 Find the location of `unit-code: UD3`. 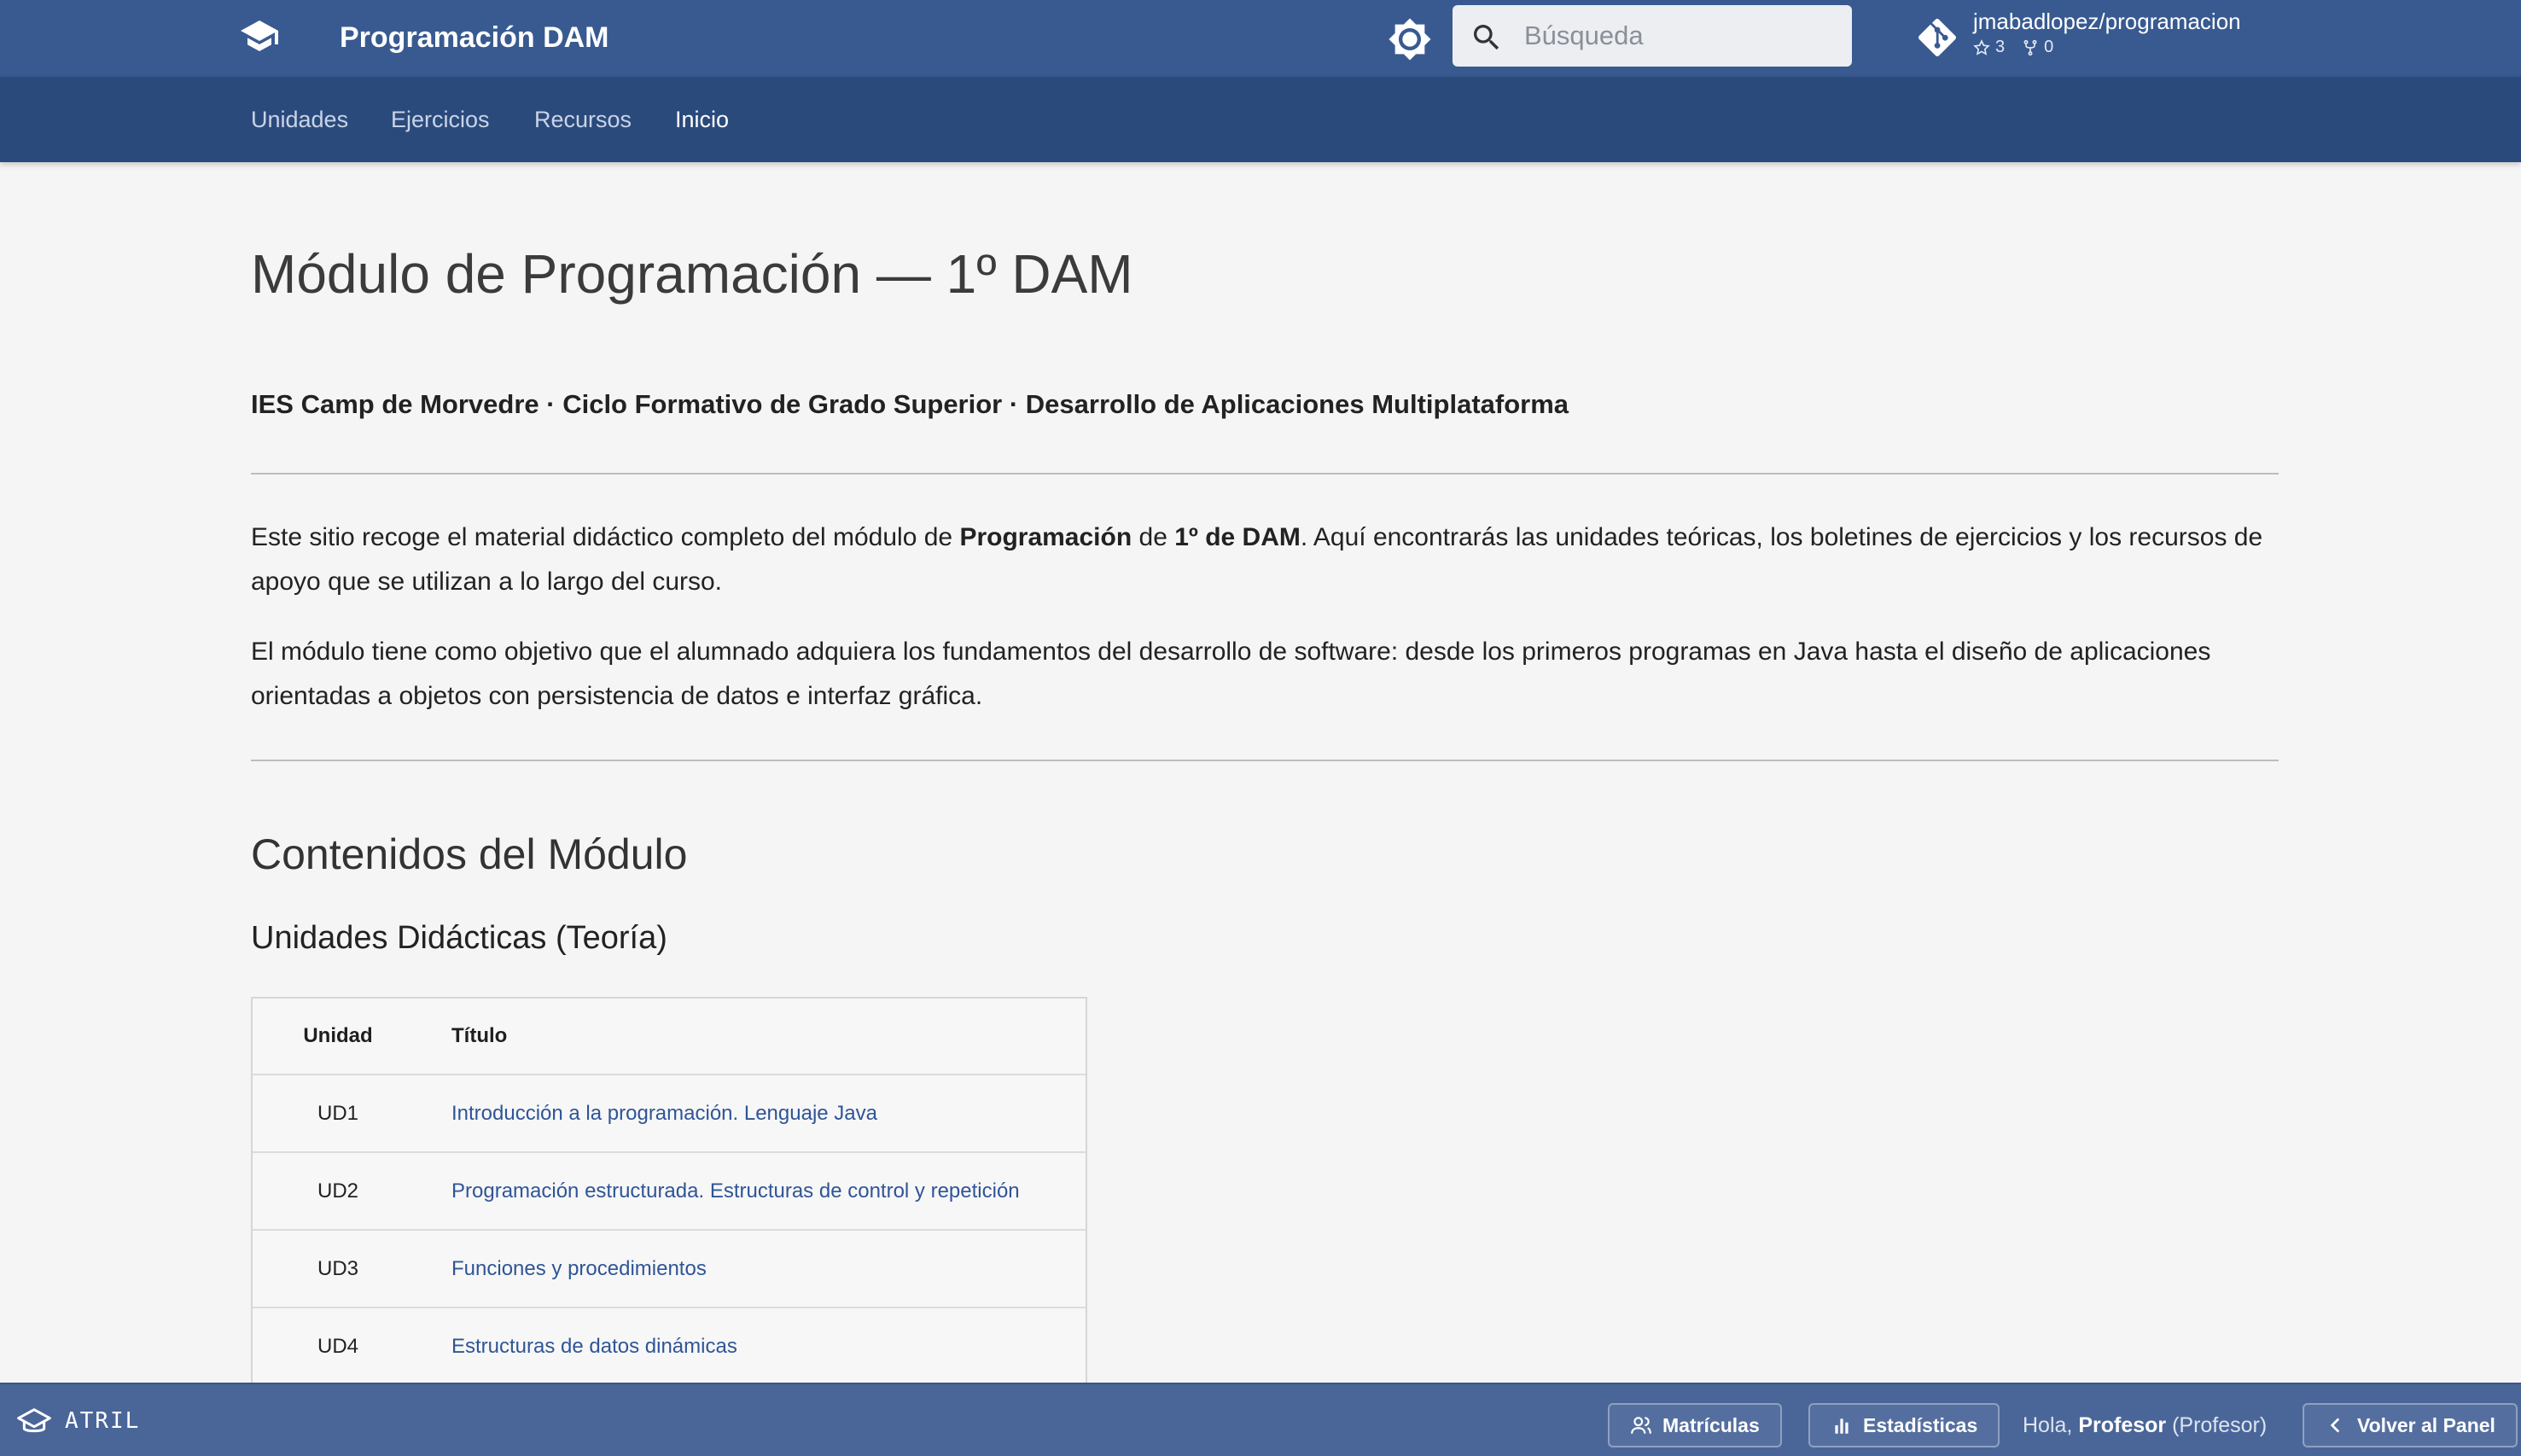

unit-code: UD3 is located at coordinates (338, 1268).